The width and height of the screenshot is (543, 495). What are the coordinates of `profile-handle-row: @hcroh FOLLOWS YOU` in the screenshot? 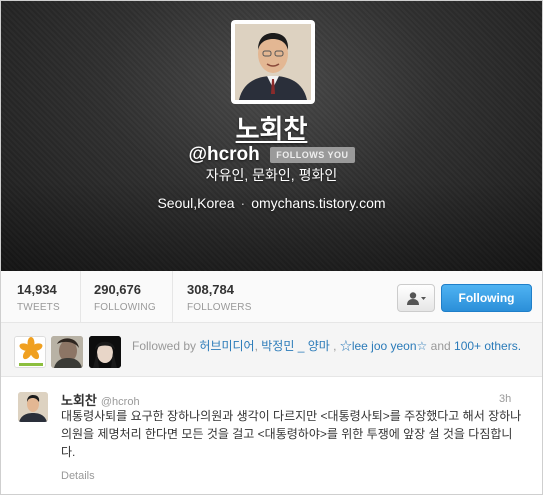 It's located at (271, 155).